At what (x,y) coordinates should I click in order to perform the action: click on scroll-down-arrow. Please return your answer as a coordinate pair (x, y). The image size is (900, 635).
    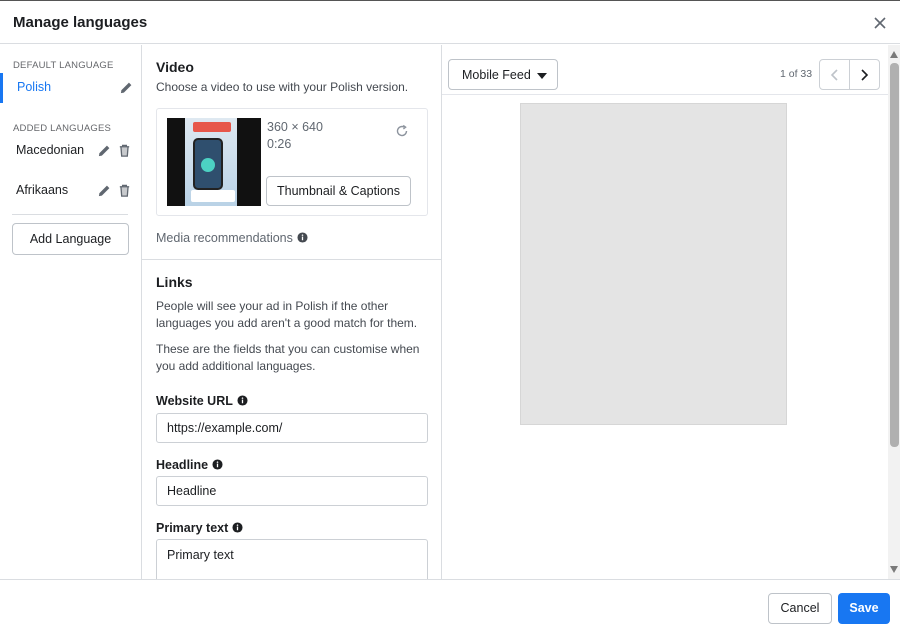
    Looking at the image, I should click on (894, 569).